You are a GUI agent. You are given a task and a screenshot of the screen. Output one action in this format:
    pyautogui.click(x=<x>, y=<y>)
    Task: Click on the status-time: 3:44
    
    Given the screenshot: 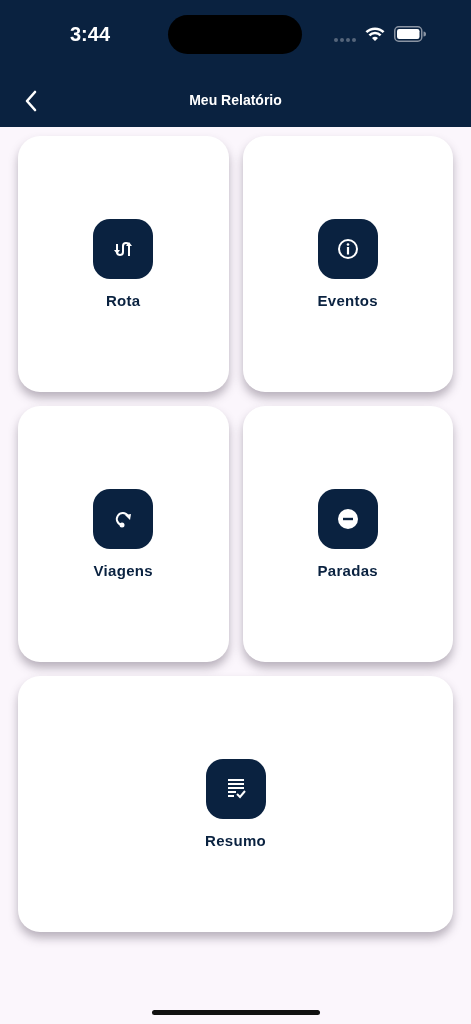 What is the action you would take?
    pyautogui.click(x=90, y=34)
    